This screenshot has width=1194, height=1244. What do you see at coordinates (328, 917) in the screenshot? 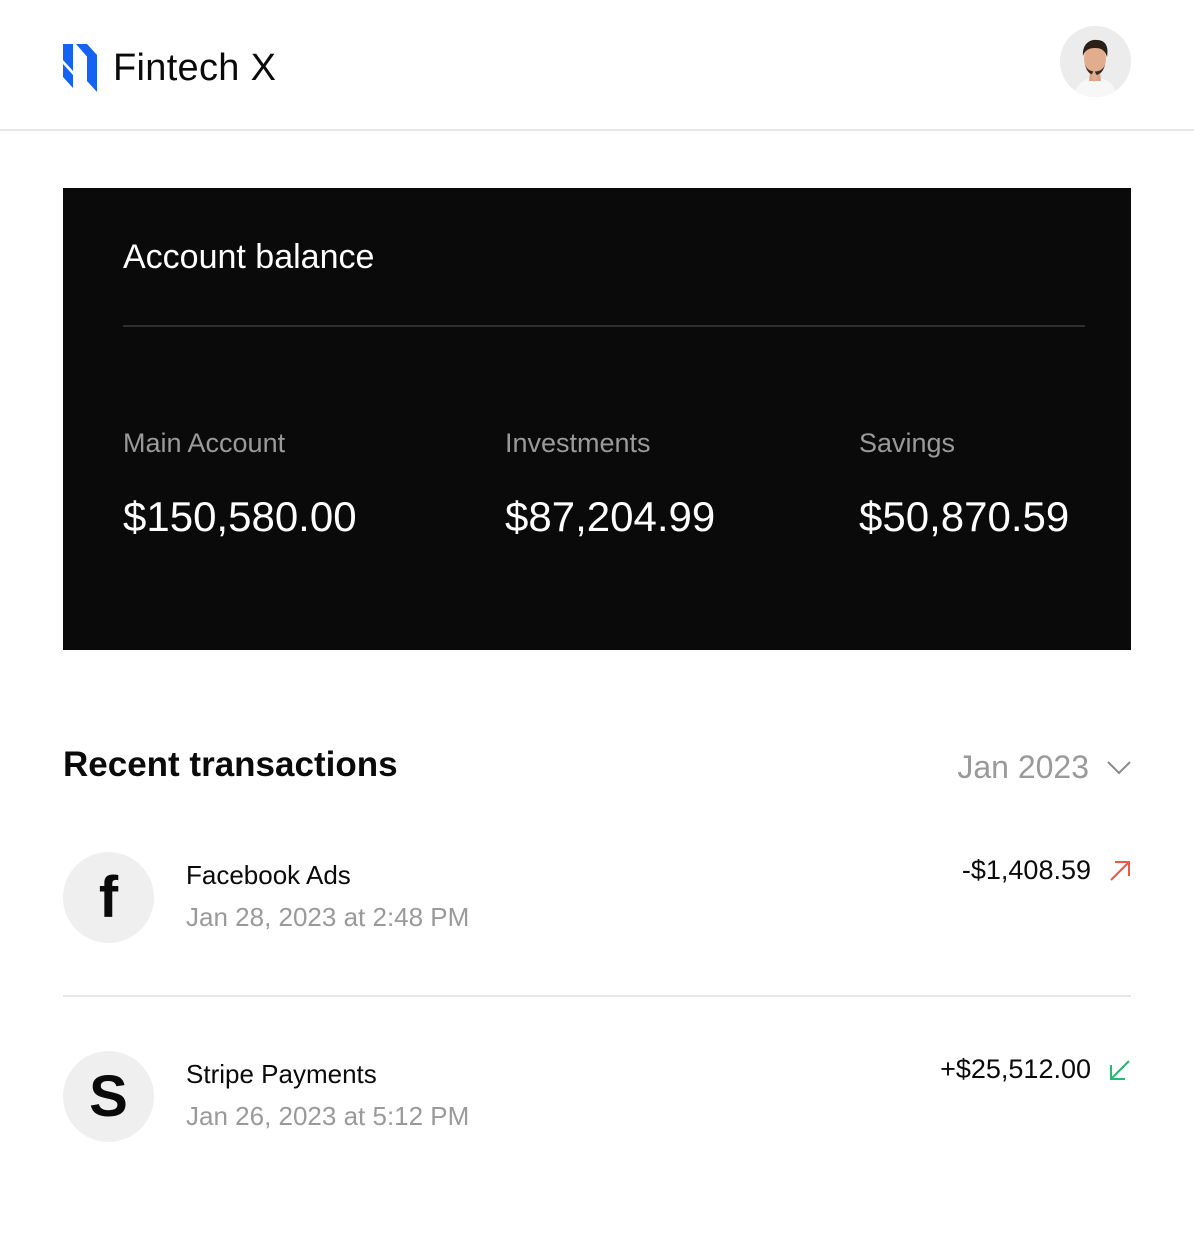
I see `transaction-date: Jan 28, 2023 at 2:48 PM` at bounding box center [328, 917].